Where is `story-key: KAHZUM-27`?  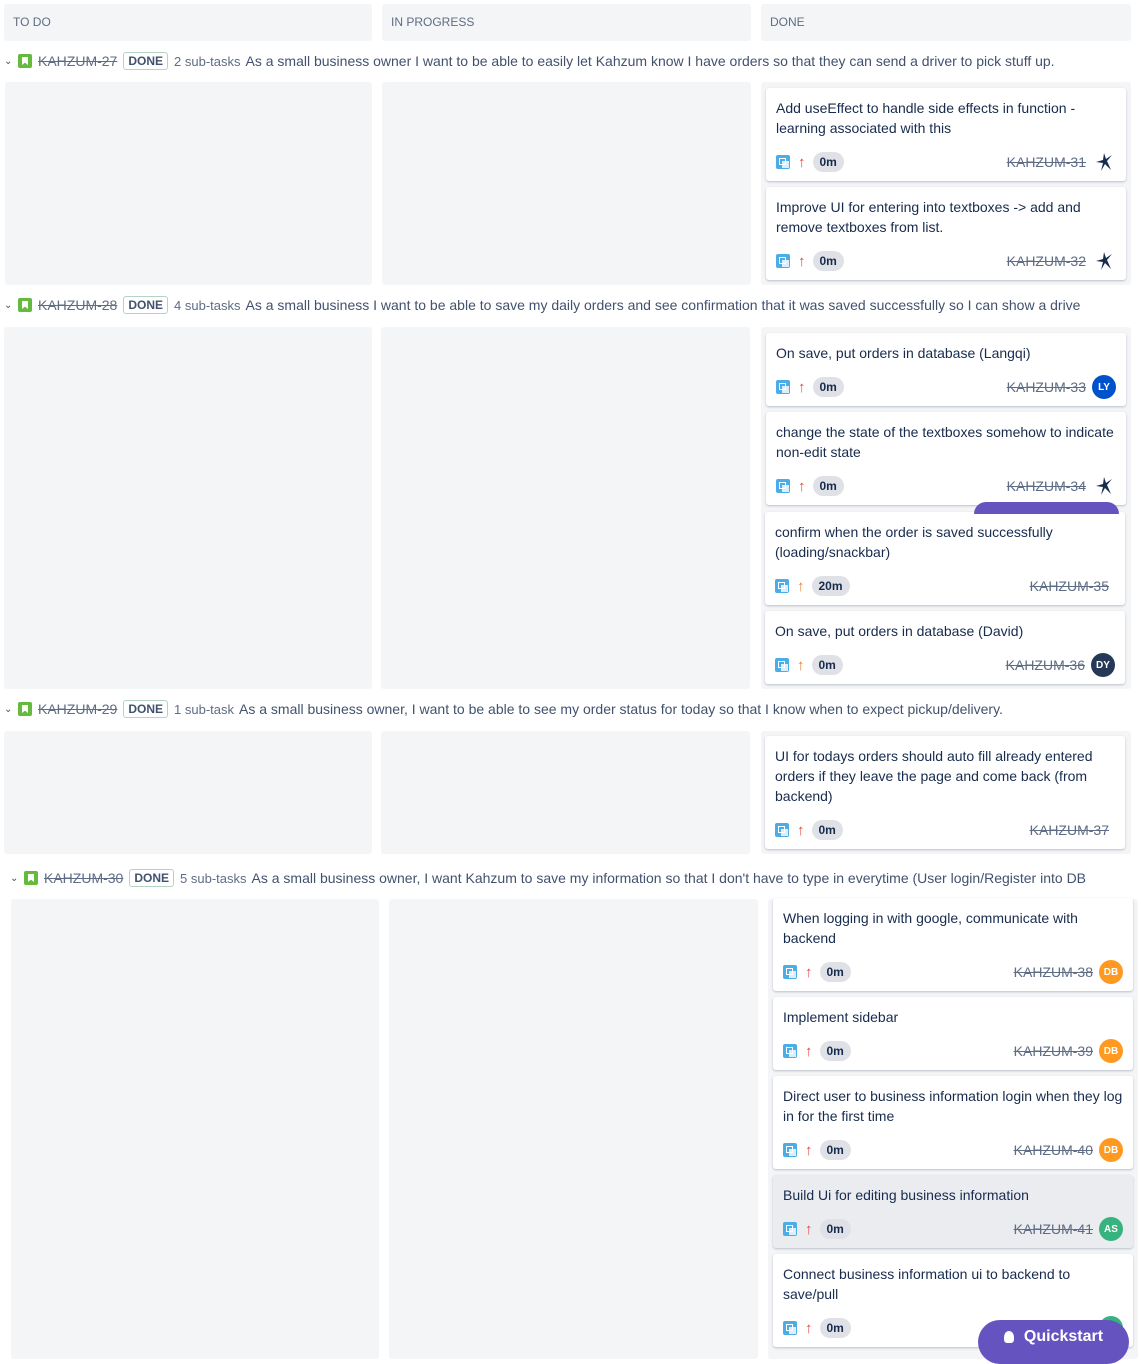
story-key: KAHZUM-27 is located at coordinates (77, 61).